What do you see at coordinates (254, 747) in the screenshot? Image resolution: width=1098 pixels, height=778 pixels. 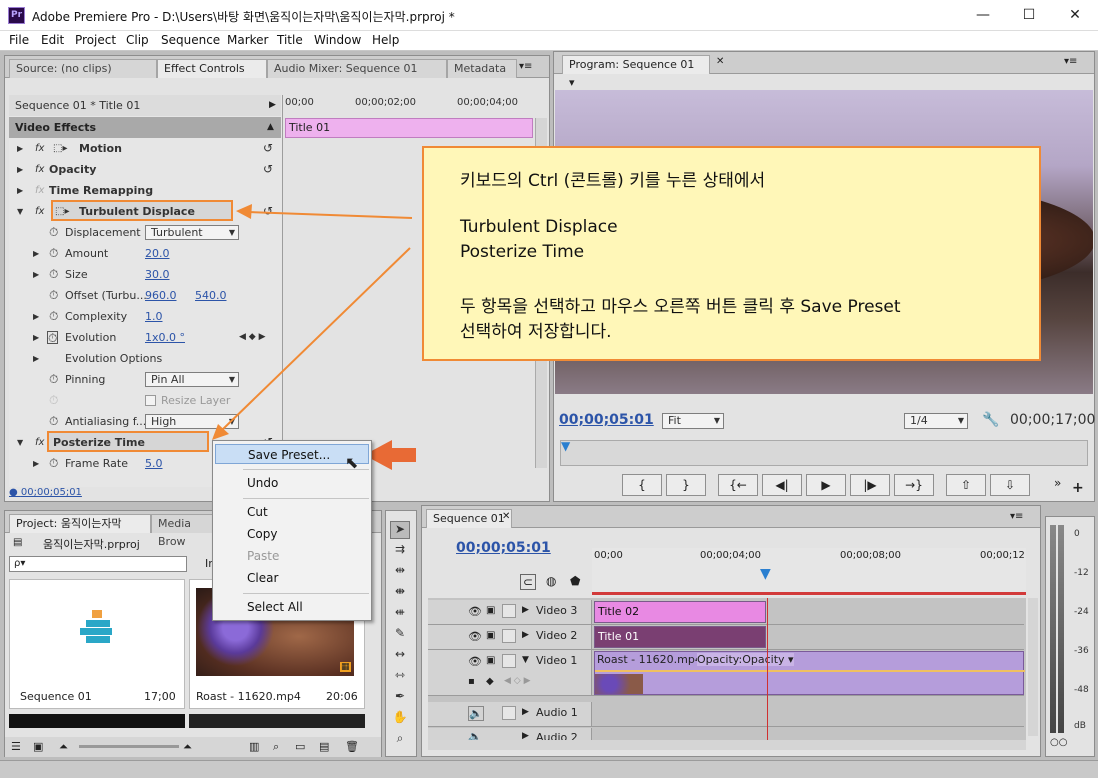 I see `automate-icon: ▥` at bounding box center [254, 747].